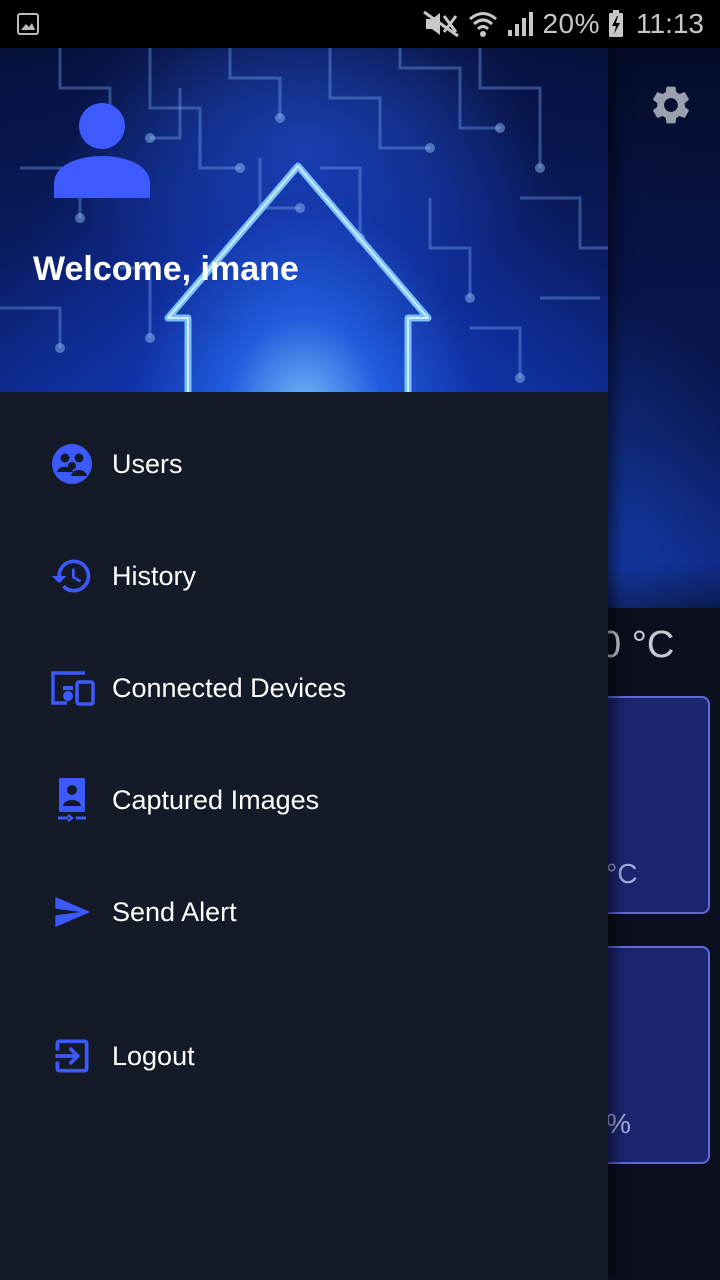 This screenshot has height=1280, width=720. What do you see at coordinates (670, 23) in the screenshot?
I see `clock: 11:13` at bounding box center [670, 23].